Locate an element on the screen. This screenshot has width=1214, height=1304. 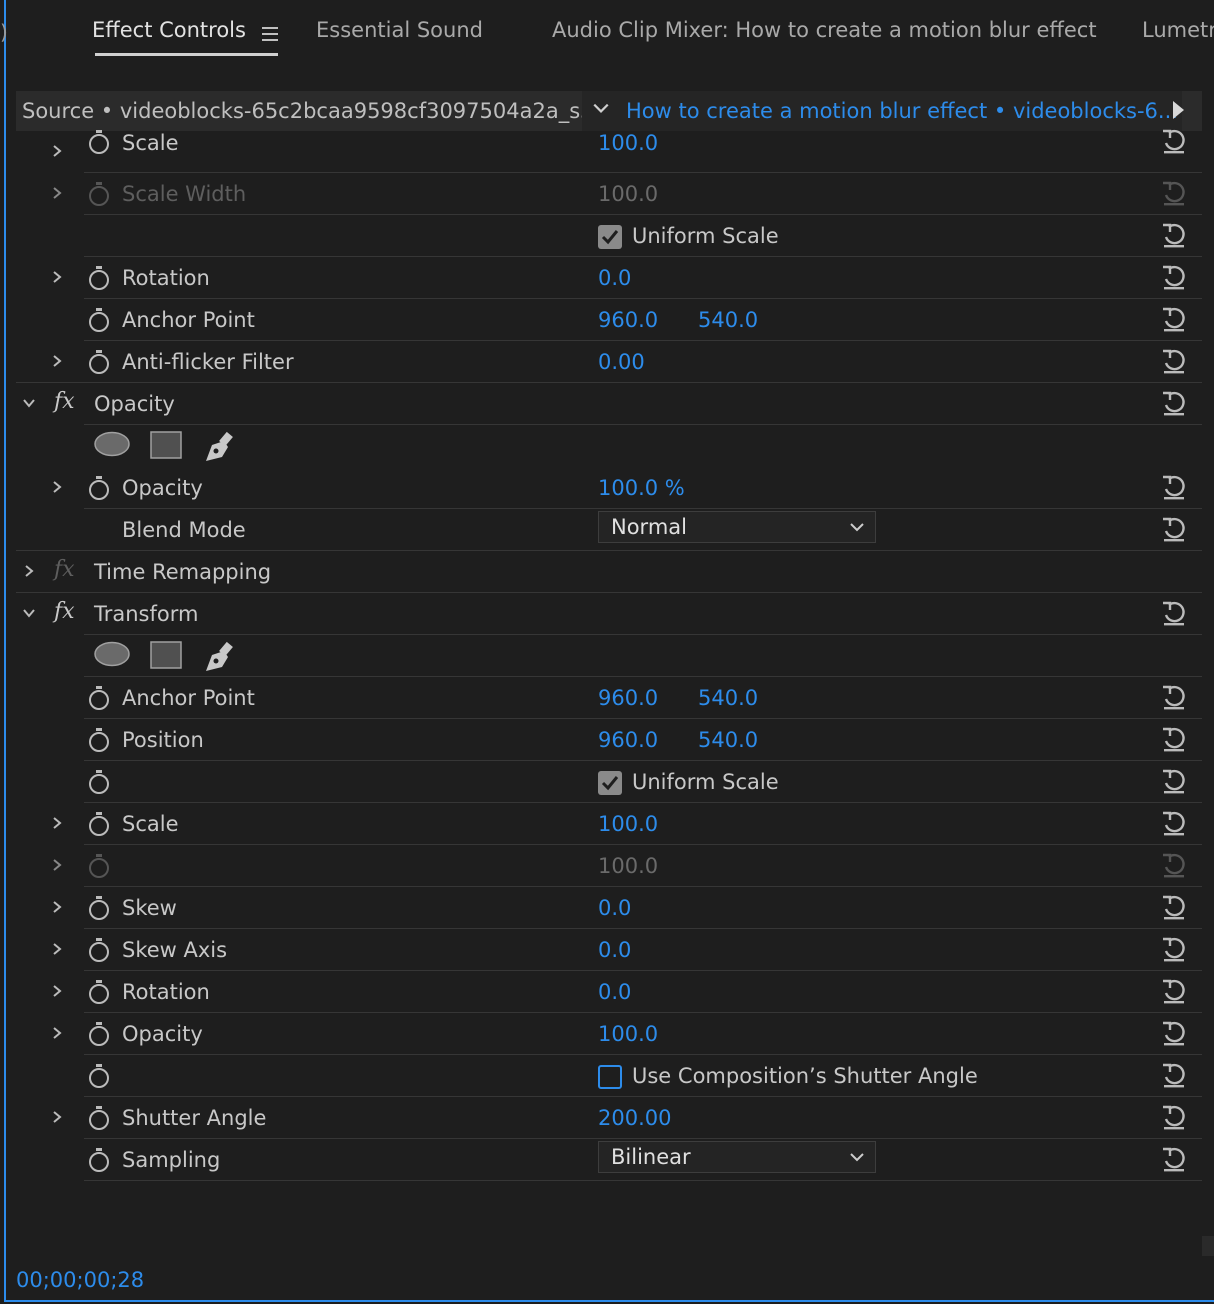
property-row-sampling: Sampling Bilinear is located at coordinates (609, 1160).